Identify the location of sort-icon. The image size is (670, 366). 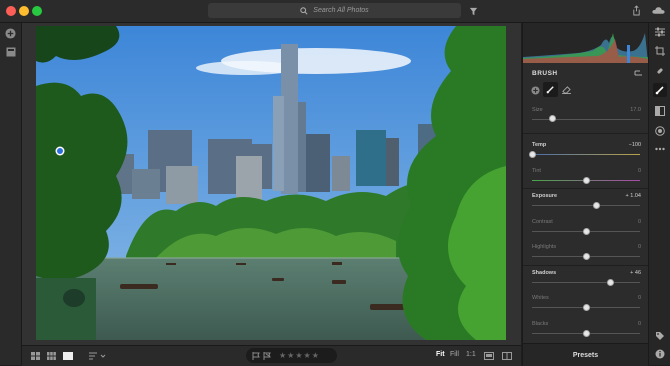
(98, 356).